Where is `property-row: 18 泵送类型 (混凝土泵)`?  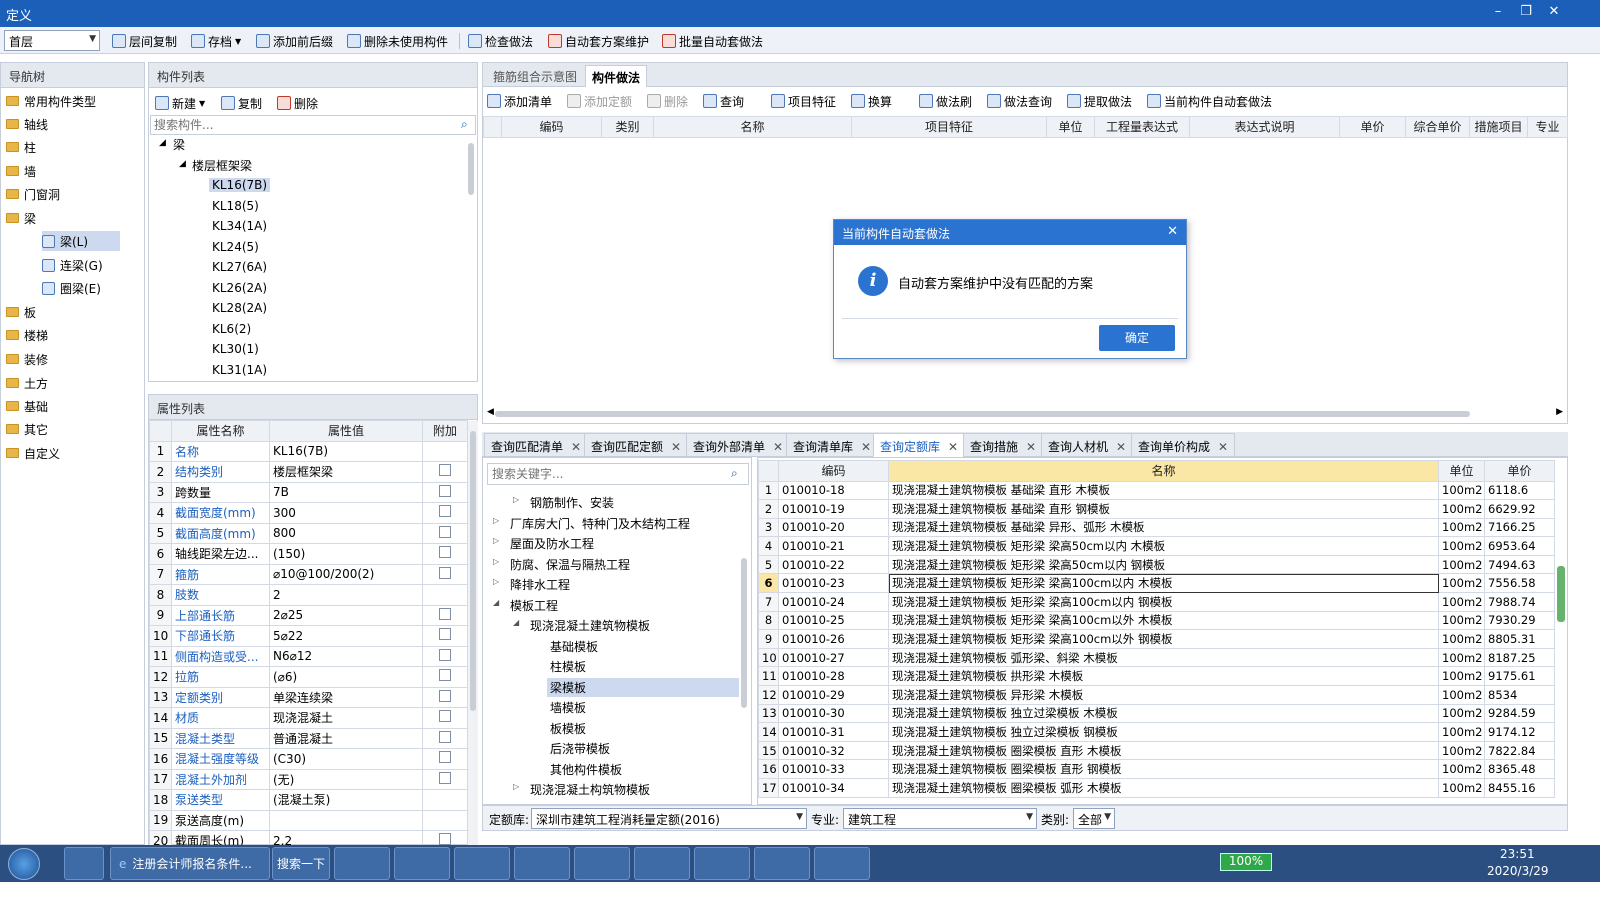 property-row: 18 泵送类型 (混凝土泵) is located at coordinates (308, 800).